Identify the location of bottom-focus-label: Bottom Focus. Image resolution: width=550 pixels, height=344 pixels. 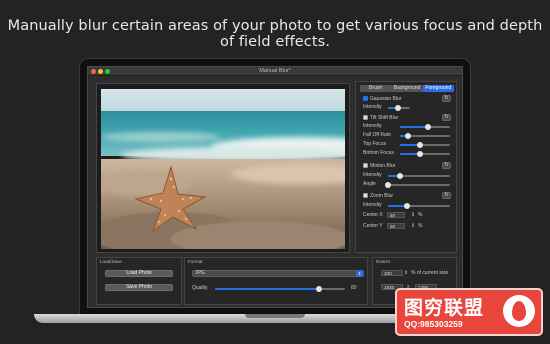
(378, 153).